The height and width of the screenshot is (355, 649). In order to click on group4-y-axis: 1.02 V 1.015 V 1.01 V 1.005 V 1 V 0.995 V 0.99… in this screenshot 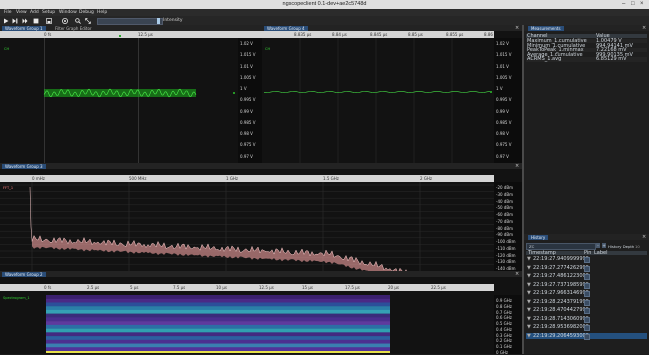, I will do `click(508, 104)`.